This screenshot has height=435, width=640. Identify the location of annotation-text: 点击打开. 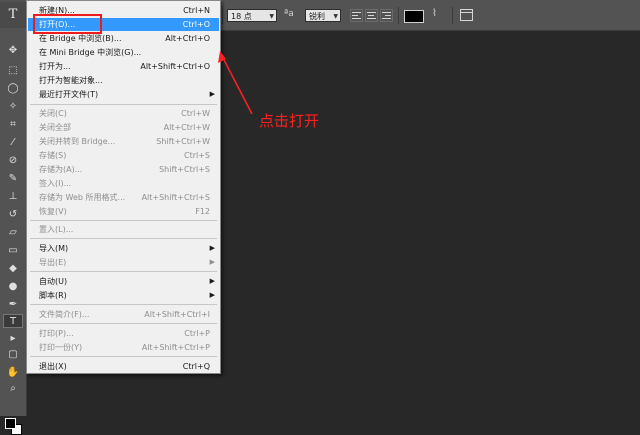
(289, 121).